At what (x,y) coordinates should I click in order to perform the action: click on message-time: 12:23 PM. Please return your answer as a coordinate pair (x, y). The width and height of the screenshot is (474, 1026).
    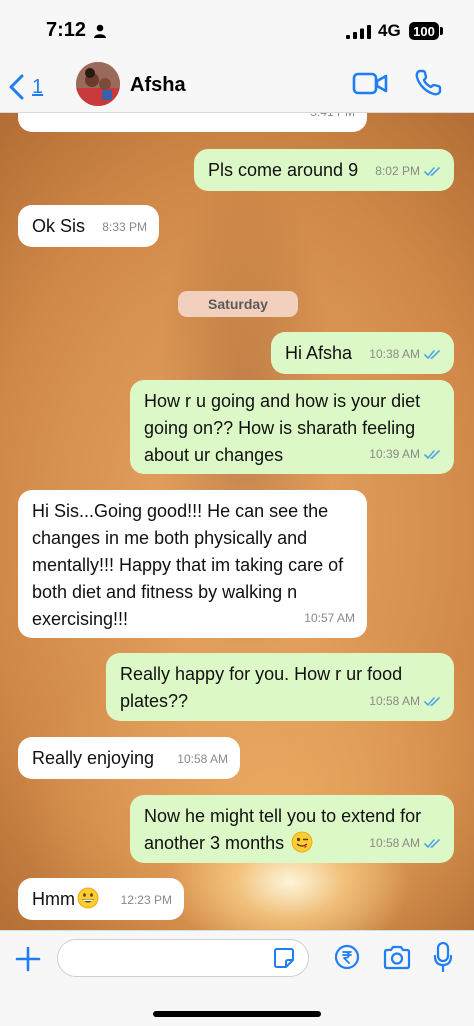
    Looking at the image, I should click on (146, 900).